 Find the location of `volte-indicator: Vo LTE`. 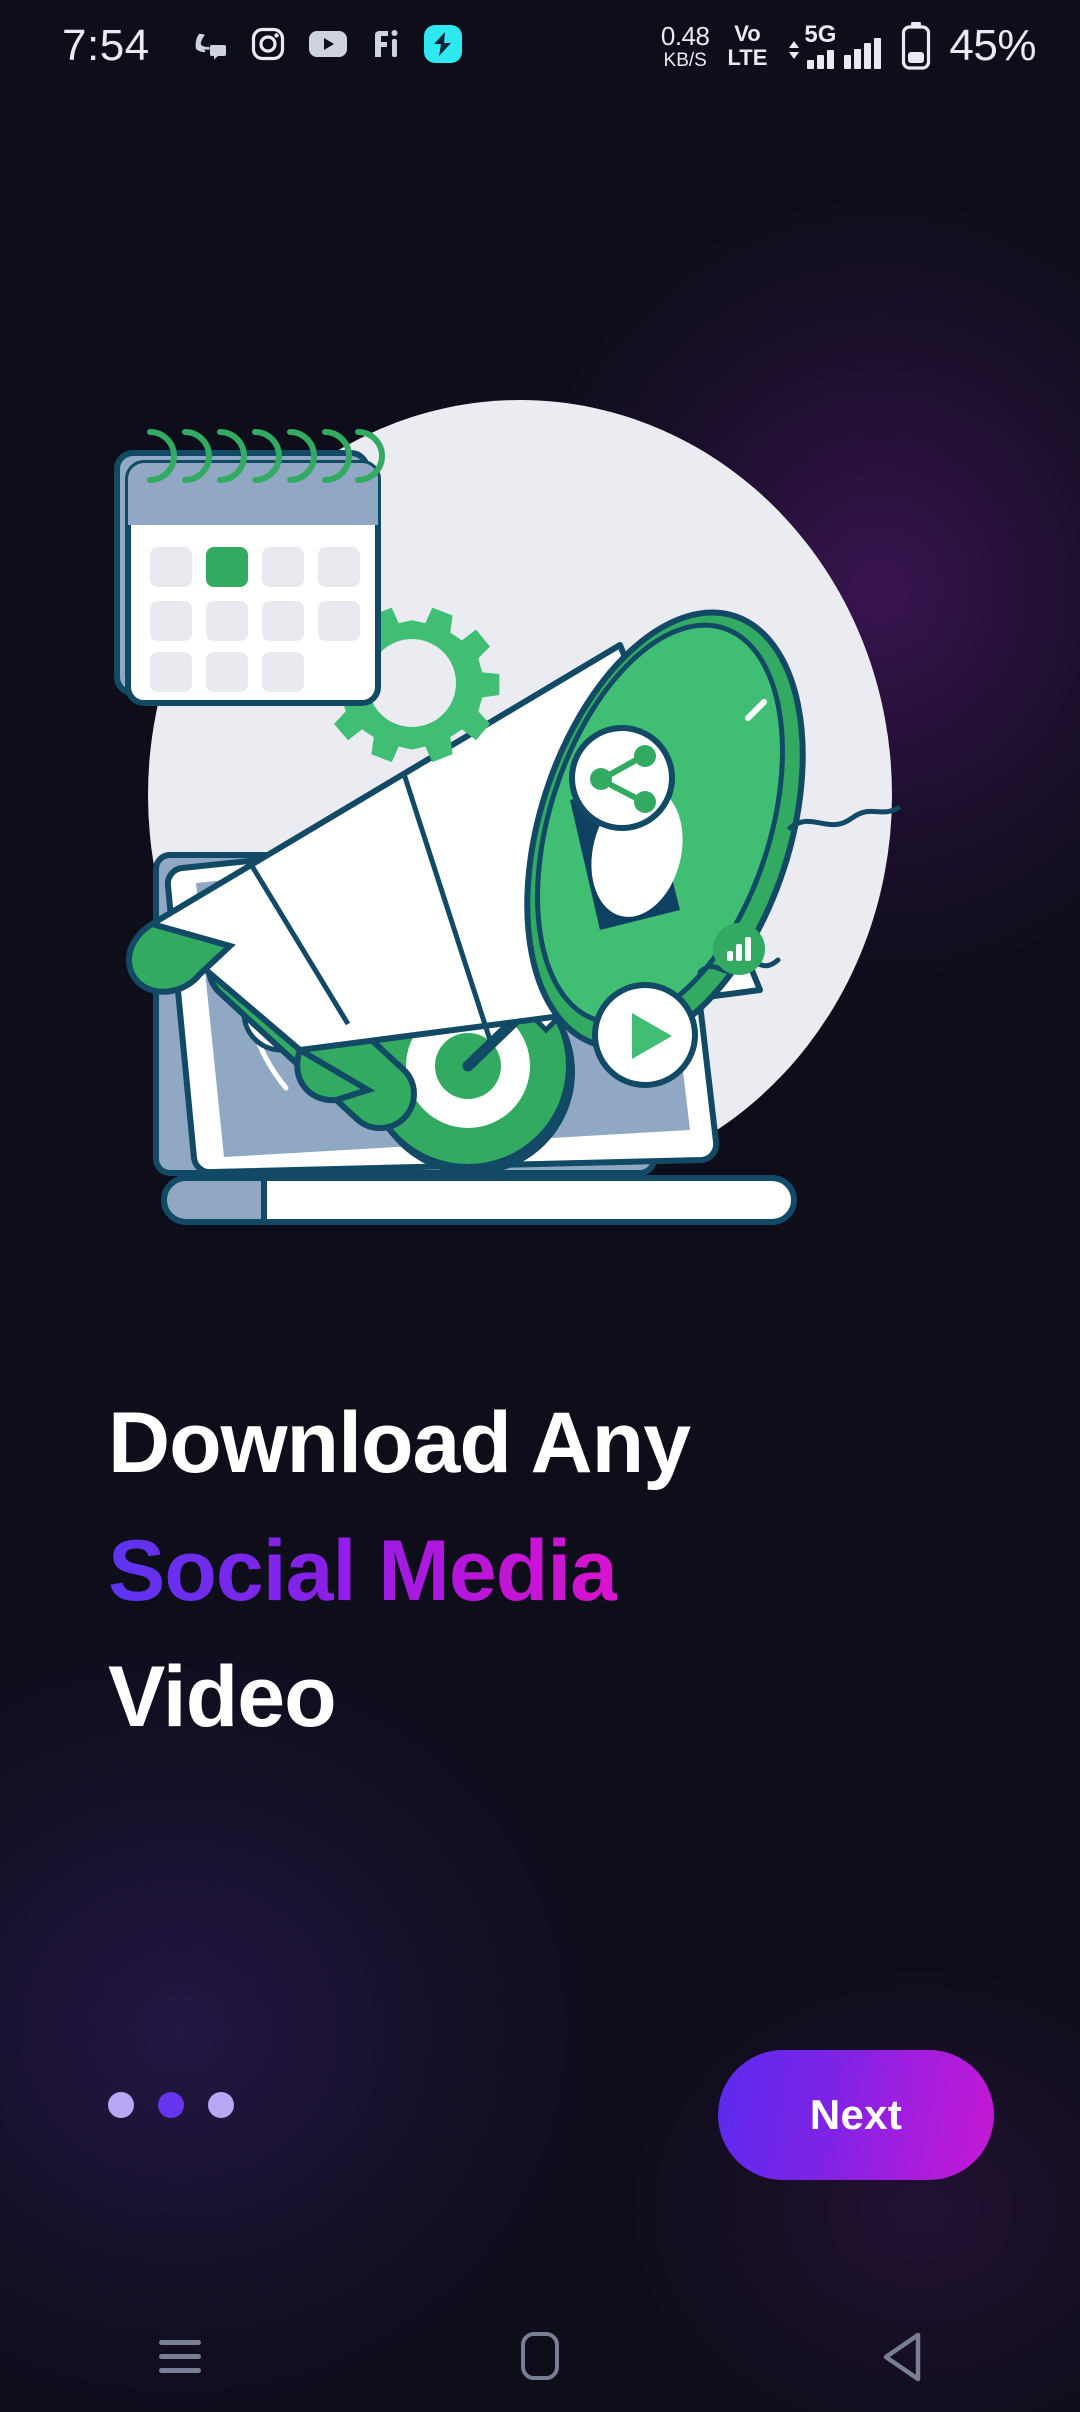

volte-indicator: Vo LTE is located at coordinates (747, 46).